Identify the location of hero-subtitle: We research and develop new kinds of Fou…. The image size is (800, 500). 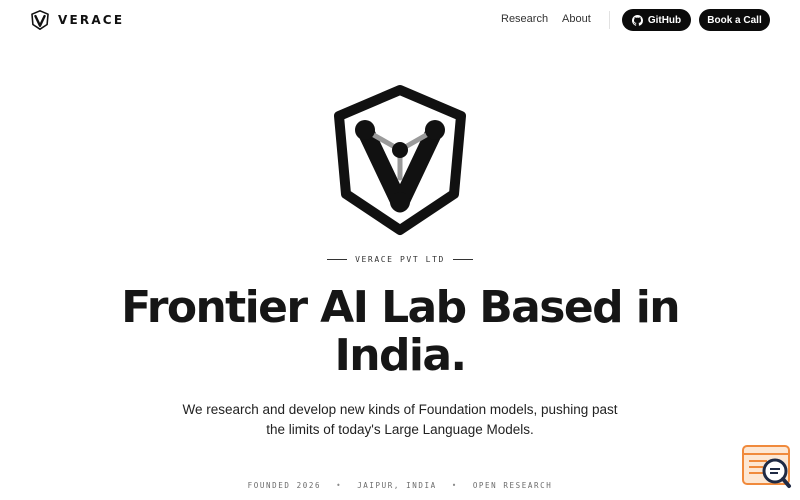
(400, 420).